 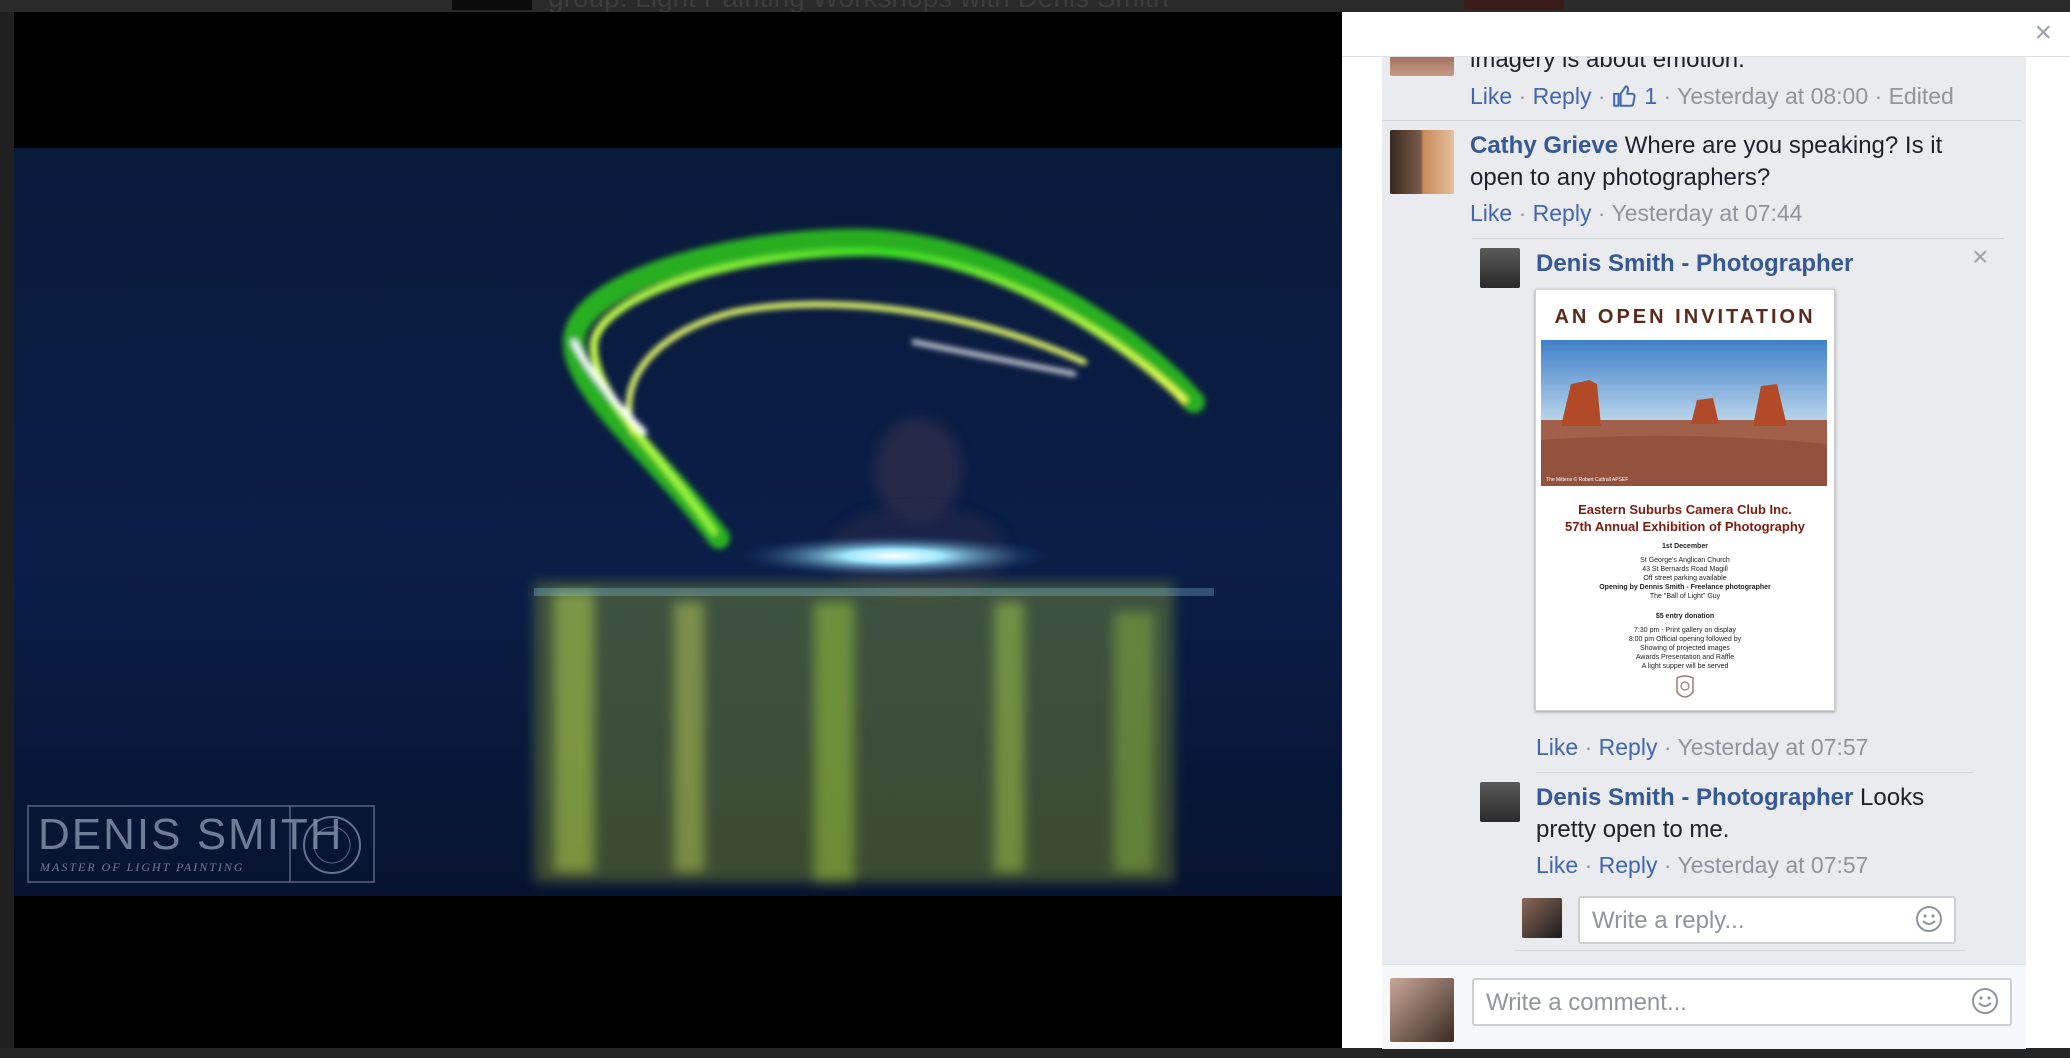 What do you see at coordinates (1772, 96) in the screenshot?
I see `comment-timestamp: Yesterday at 08:00` at bounding box center [1772, 96].